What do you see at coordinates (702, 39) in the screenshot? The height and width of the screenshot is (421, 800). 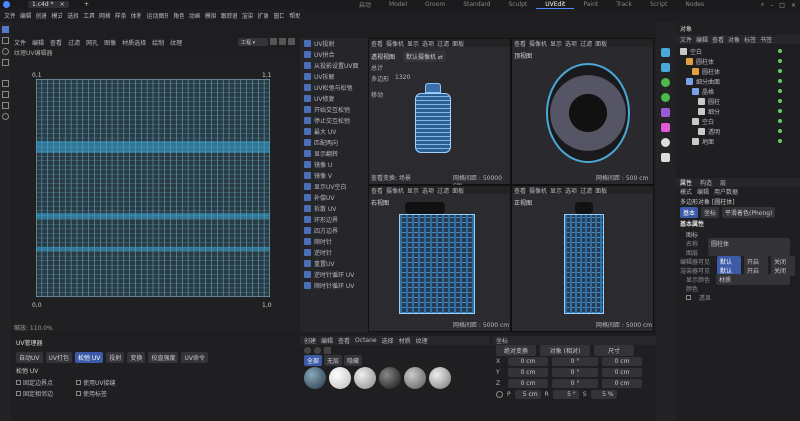 I see `objects-menu-item: 编辑` at bounding box center [702, 39].